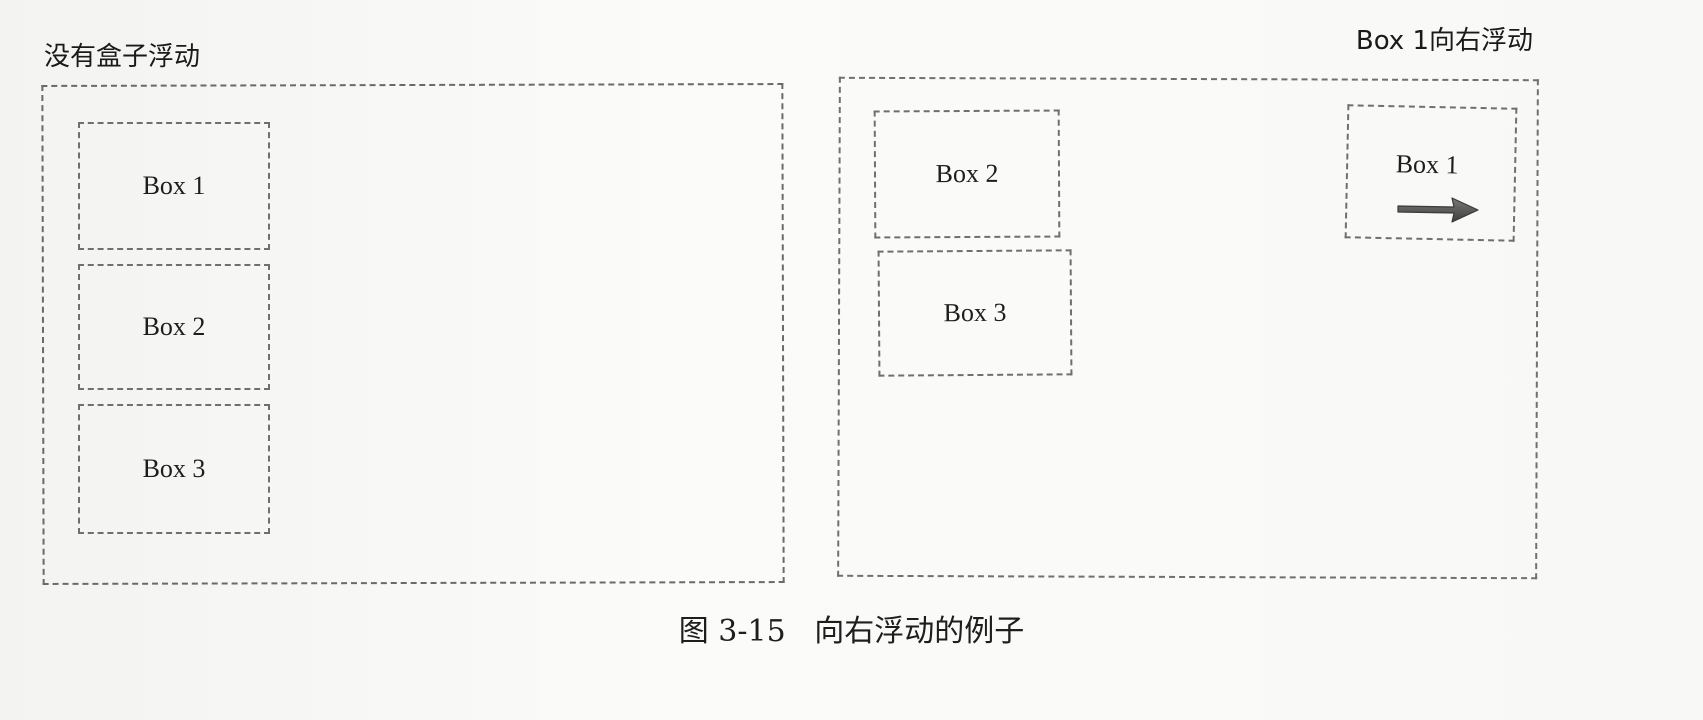 This screenshot has height=720, width=1703. I want to click on box-3-unfloated: Box 3, so click(174, 469).